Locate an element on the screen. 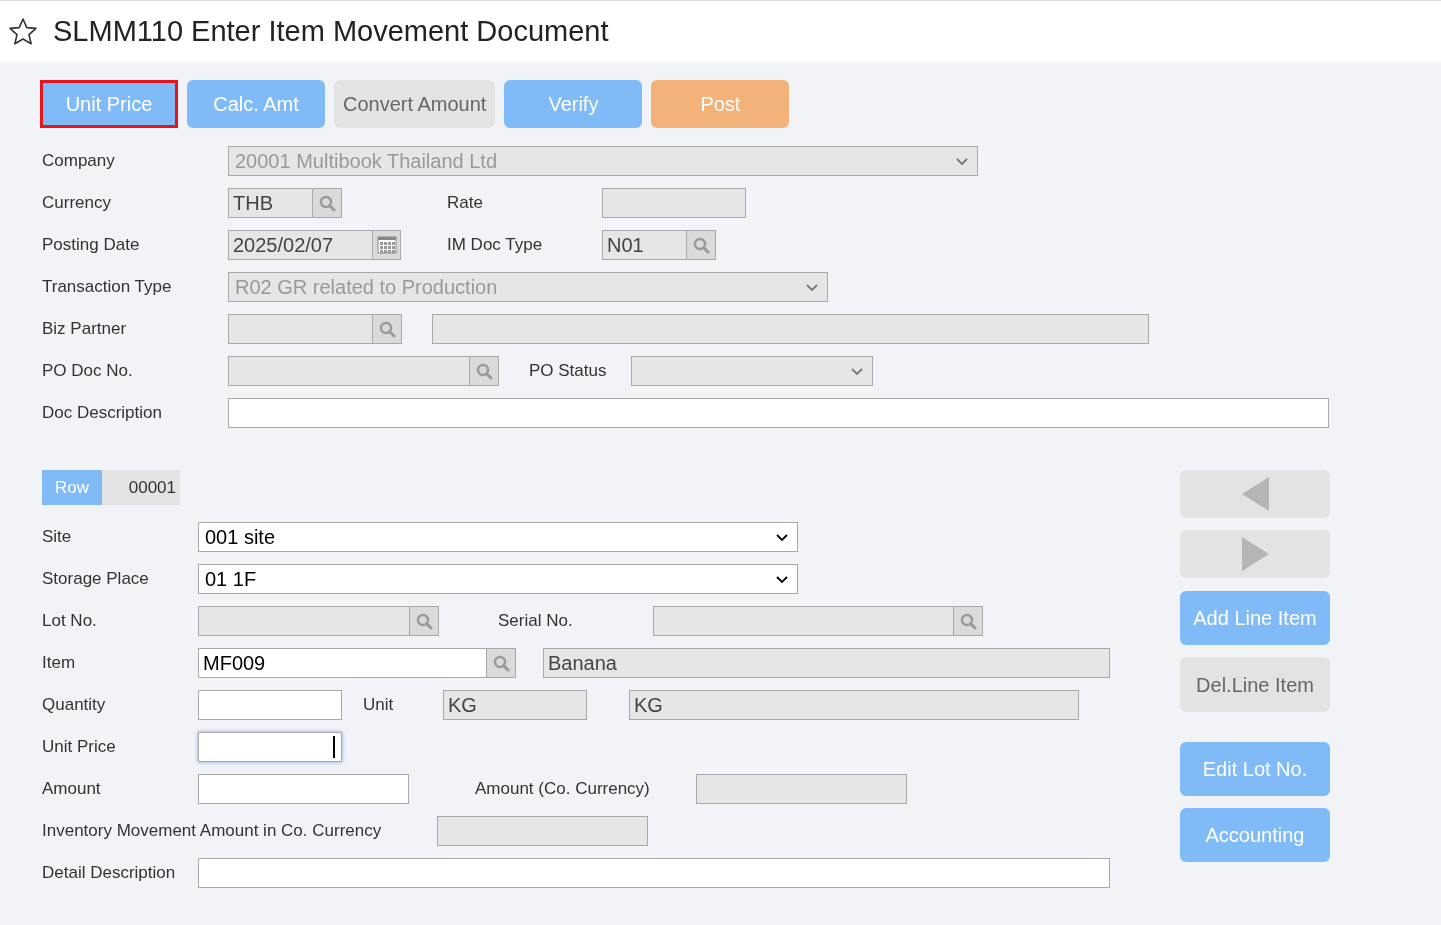 The width and height of the screenshot is (1441, 925). field-label: Lot No. is located at coordinates (70, 621).